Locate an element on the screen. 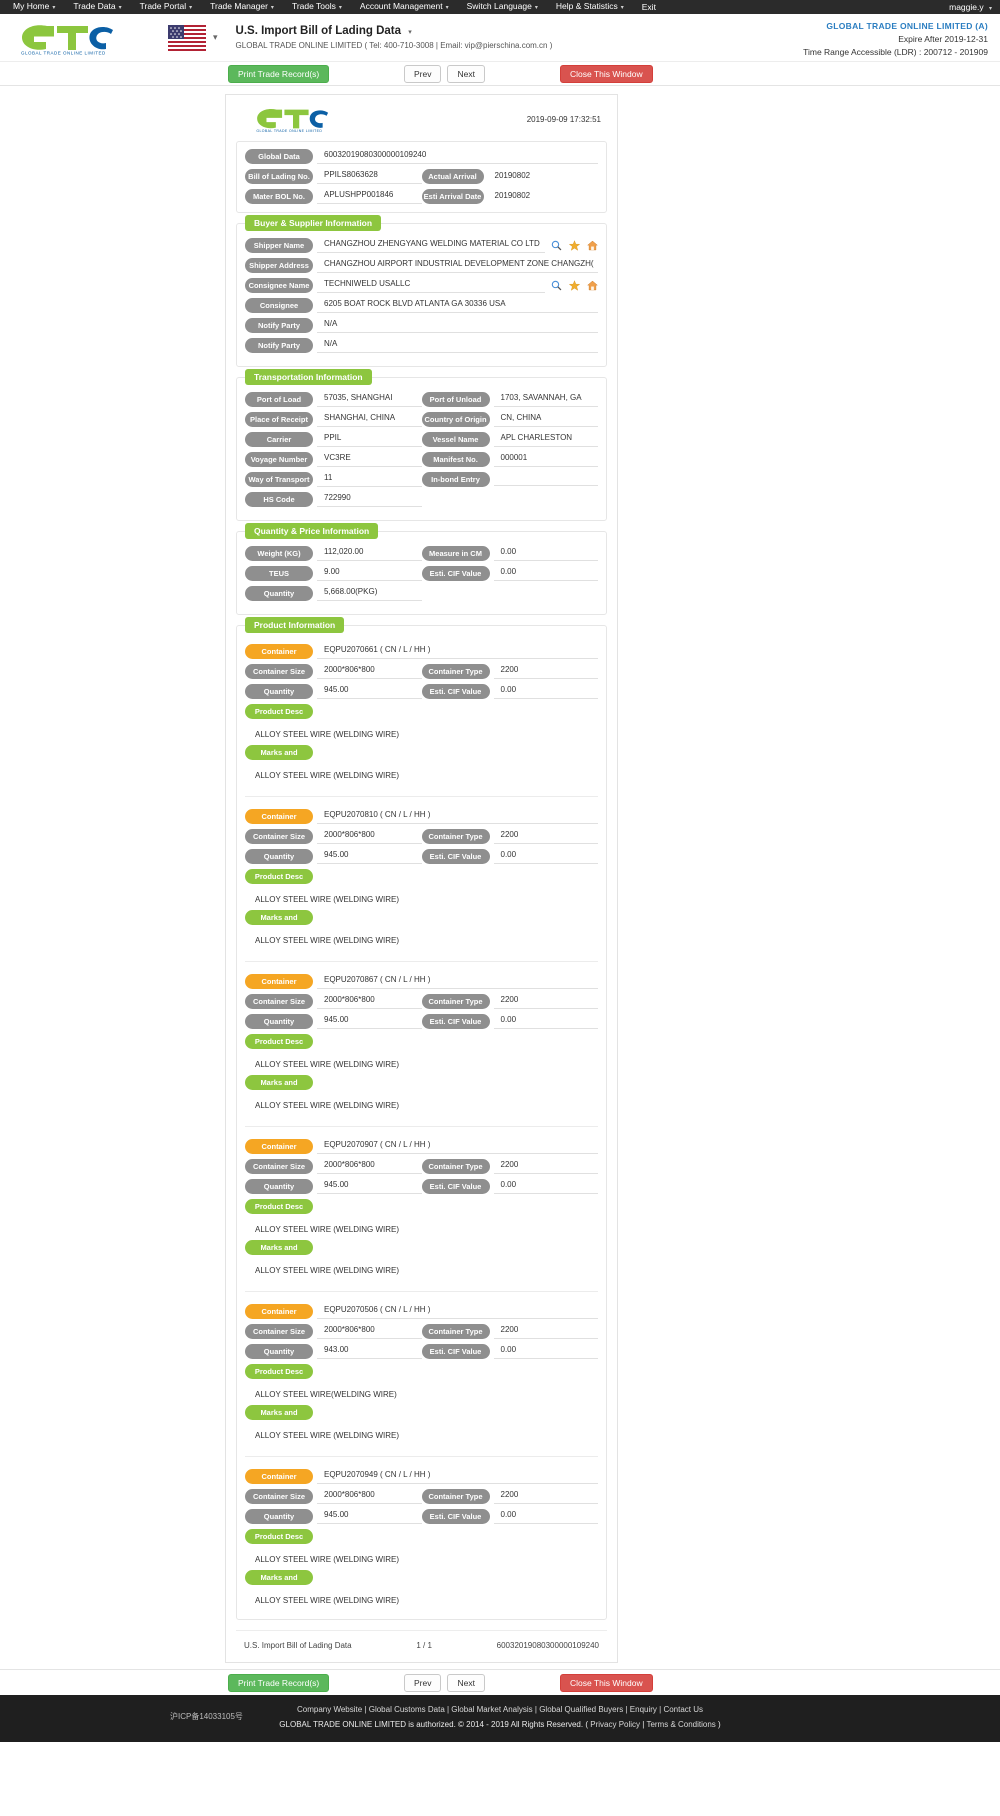  country-selector: ▾ is located at coordinates (193, 37).